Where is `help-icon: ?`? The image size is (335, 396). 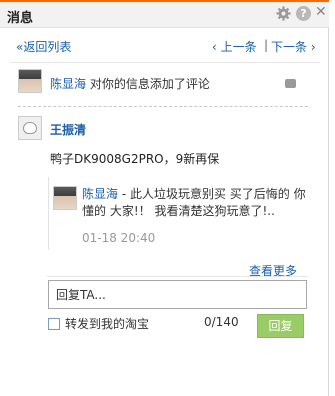
help-icon: ? is located at coordinates (303, 13).